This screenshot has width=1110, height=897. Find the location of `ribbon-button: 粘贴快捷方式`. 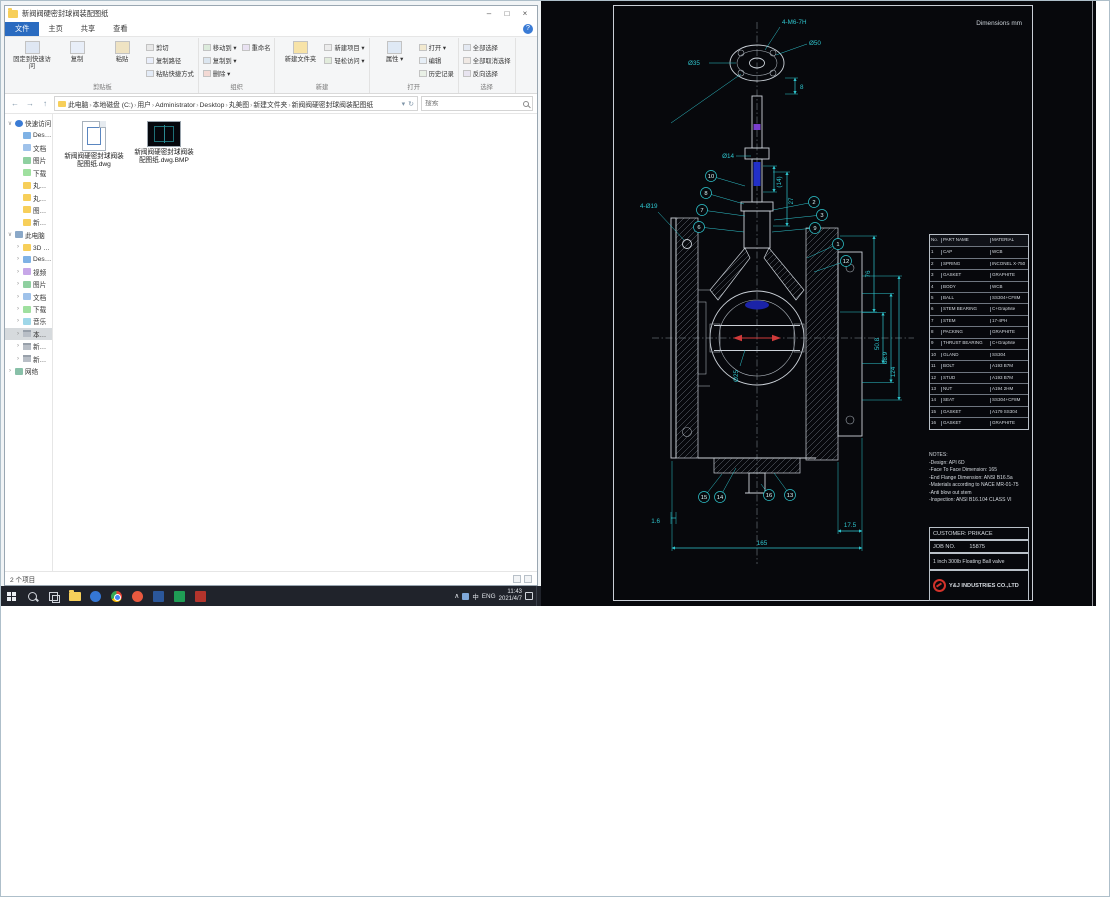

ribbon-button: 粘贴快捷方式 is located at coordinates (170, 73).